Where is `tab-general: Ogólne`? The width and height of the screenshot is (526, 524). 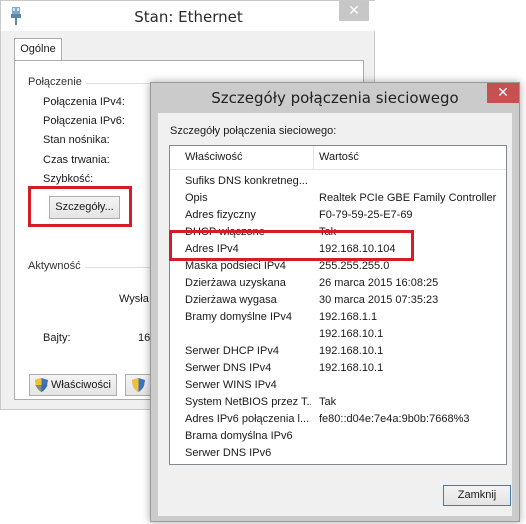 tab-general: Ogólne is located at coordinates (38, 49).